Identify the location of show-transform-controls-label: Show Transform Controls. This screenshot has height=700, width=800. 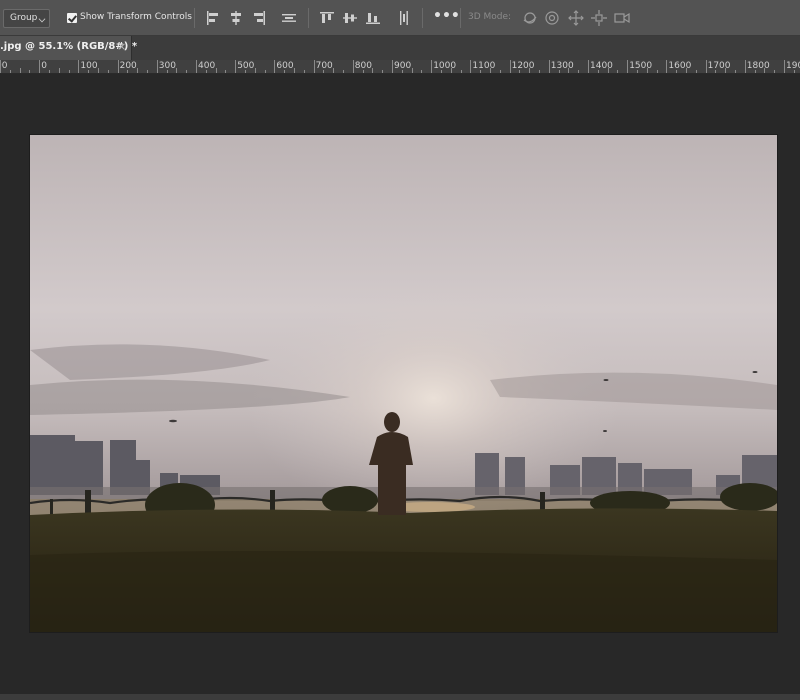
(136, 17).